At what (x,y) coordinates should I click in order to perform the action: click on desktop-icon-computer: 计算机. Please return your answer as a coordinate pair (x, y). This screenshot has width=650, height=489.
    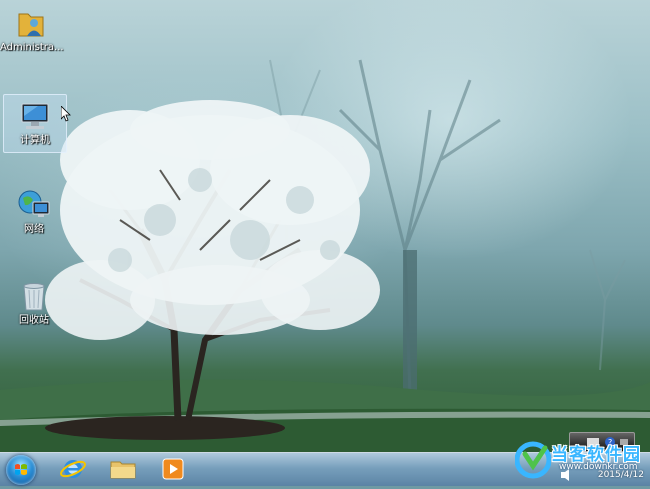
    Looking at the image, I should click on (35, 123).